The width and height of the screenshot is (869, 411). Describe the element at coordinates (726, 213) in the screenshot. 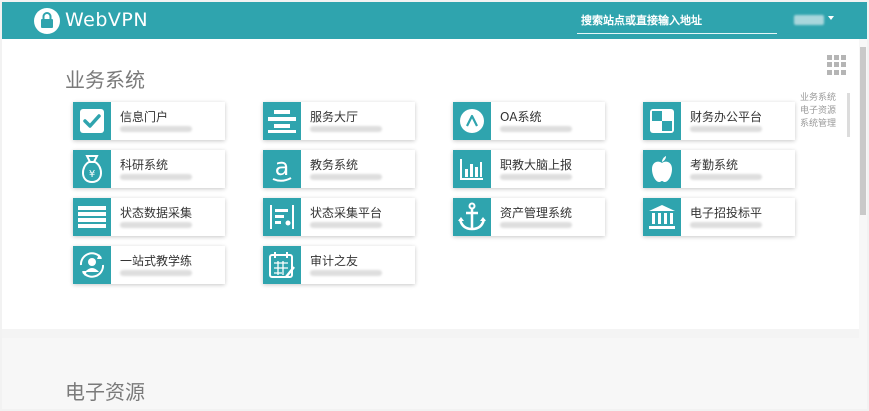

I see `app-name: 电子招投标平` at that location.